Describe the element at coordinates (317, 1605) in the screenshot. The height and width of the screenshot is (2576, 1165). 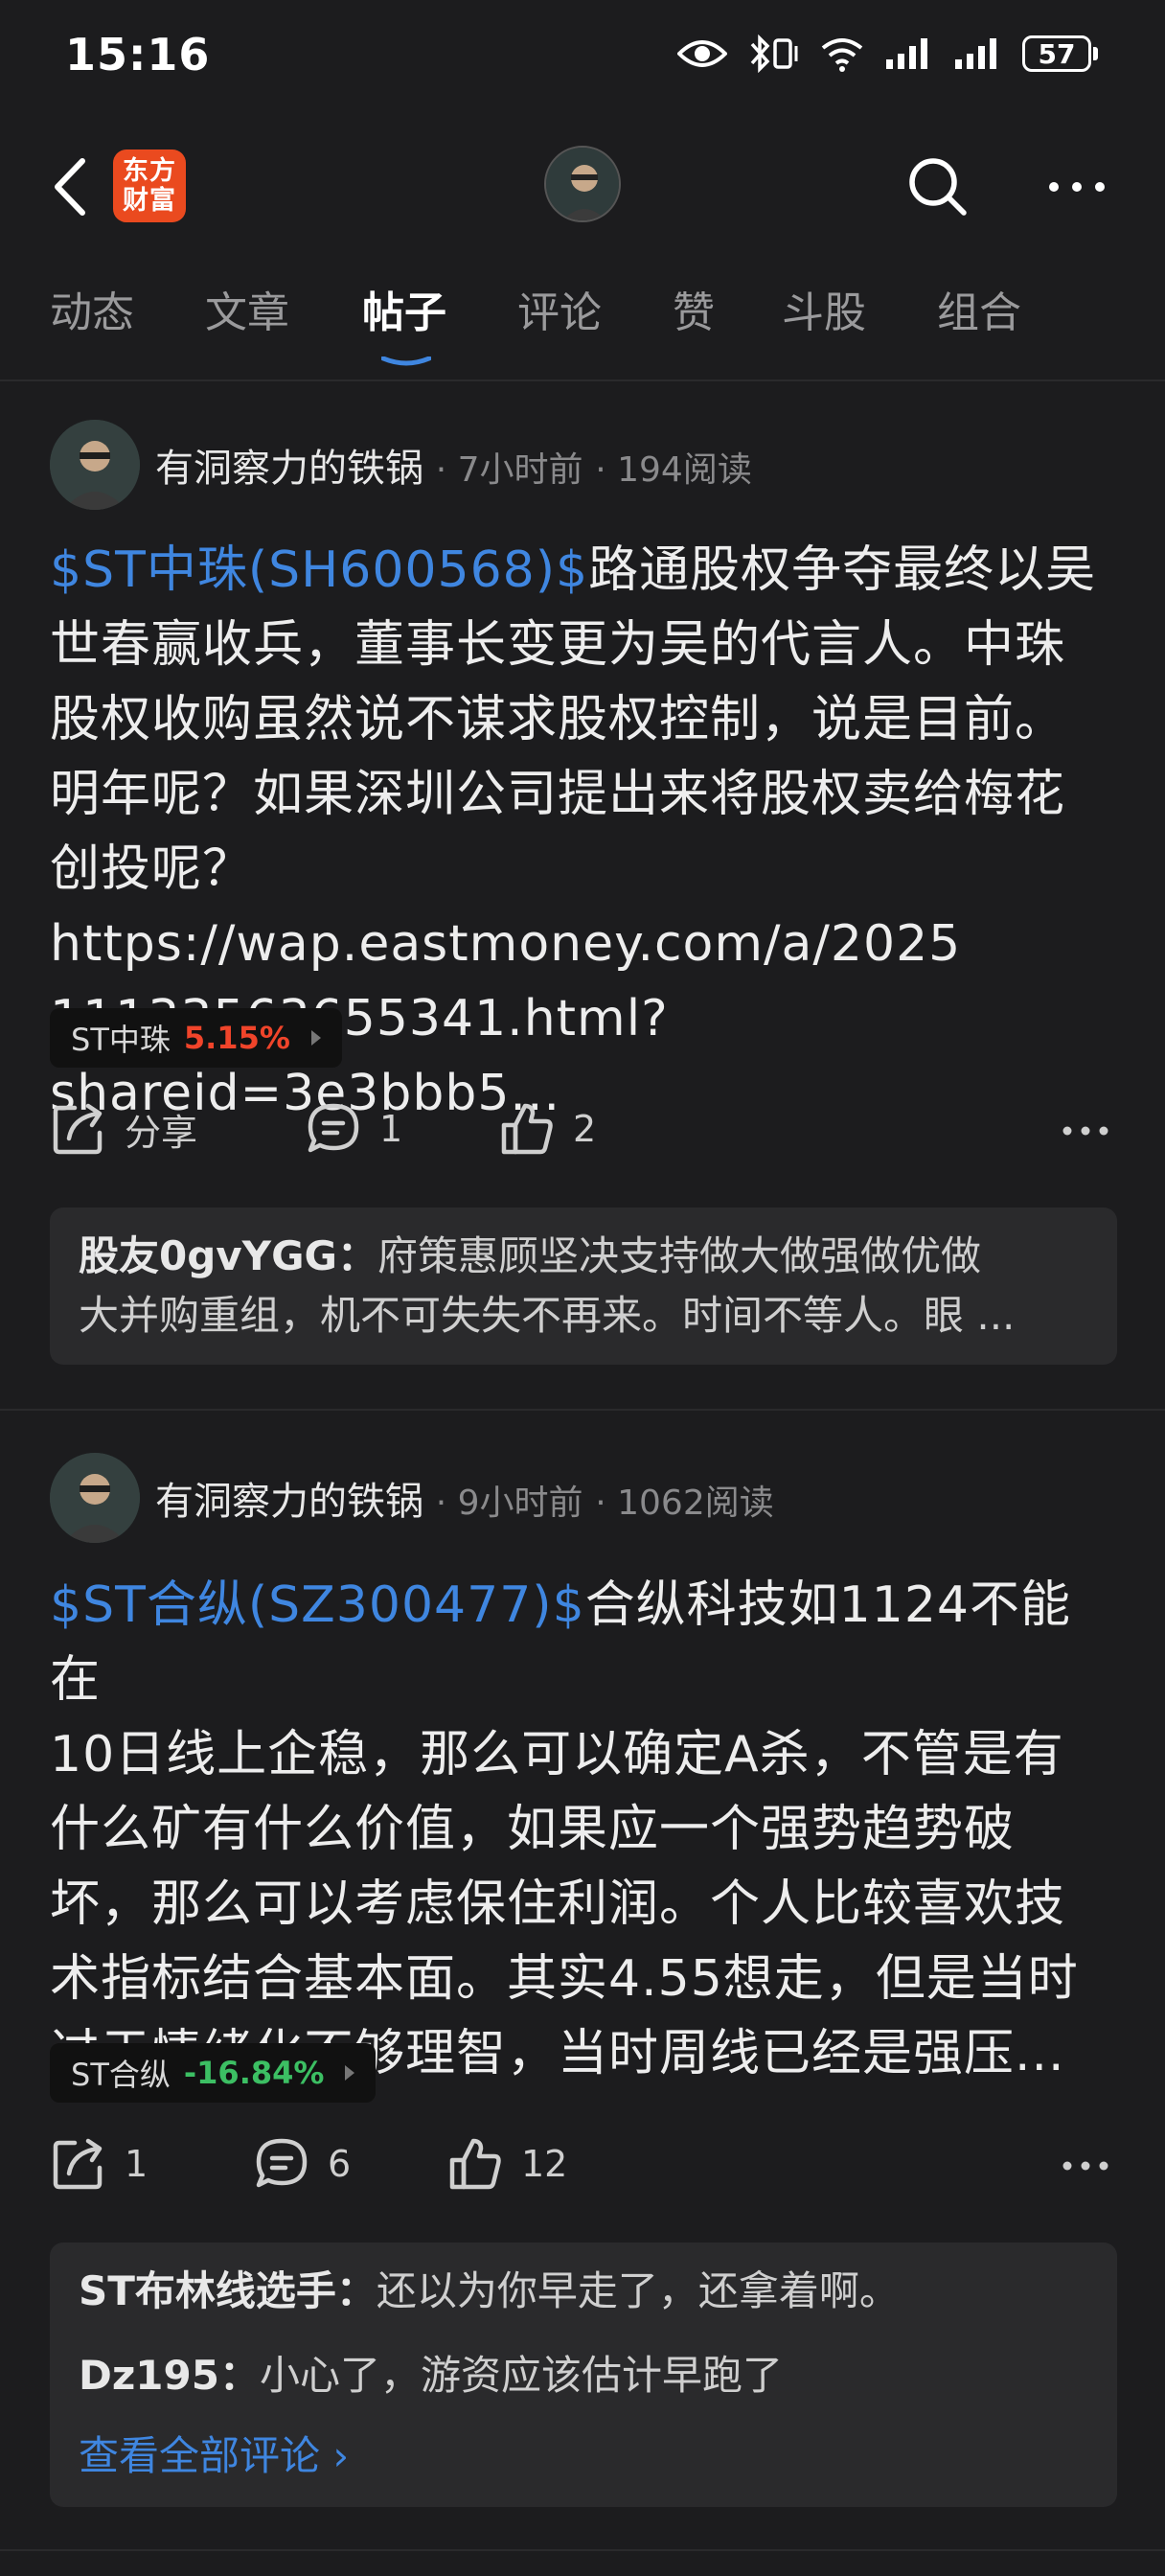
I see `stock-link: $ST合纵(SZ300477)$` at that location.